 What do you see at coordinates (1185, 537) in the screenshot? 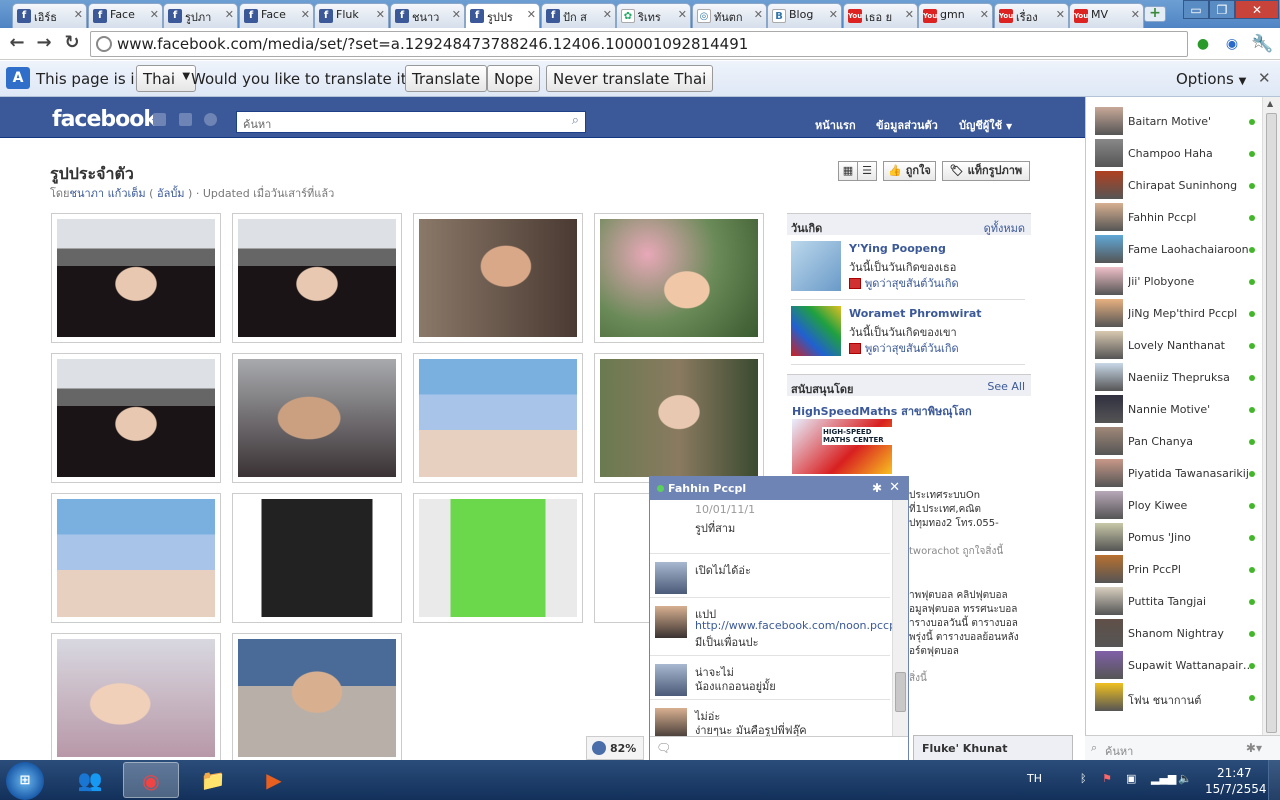
I see `buddy-list-item: Pomus 'Jino` at bounding box center [1185, 537].